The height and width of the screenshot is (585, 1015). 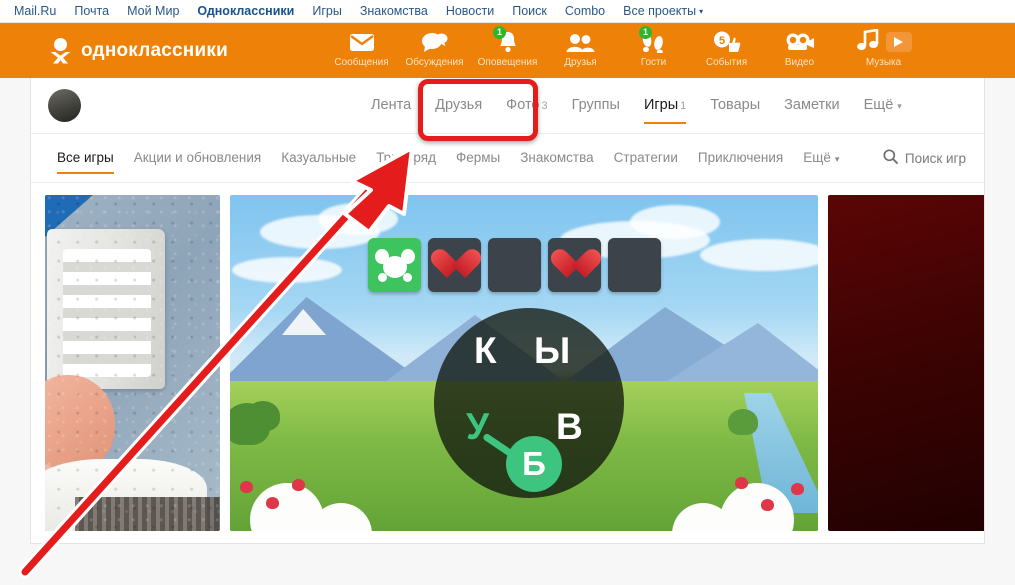 I want to click on filter-match3-label: Три в ряд, so click(x=406, y=157).